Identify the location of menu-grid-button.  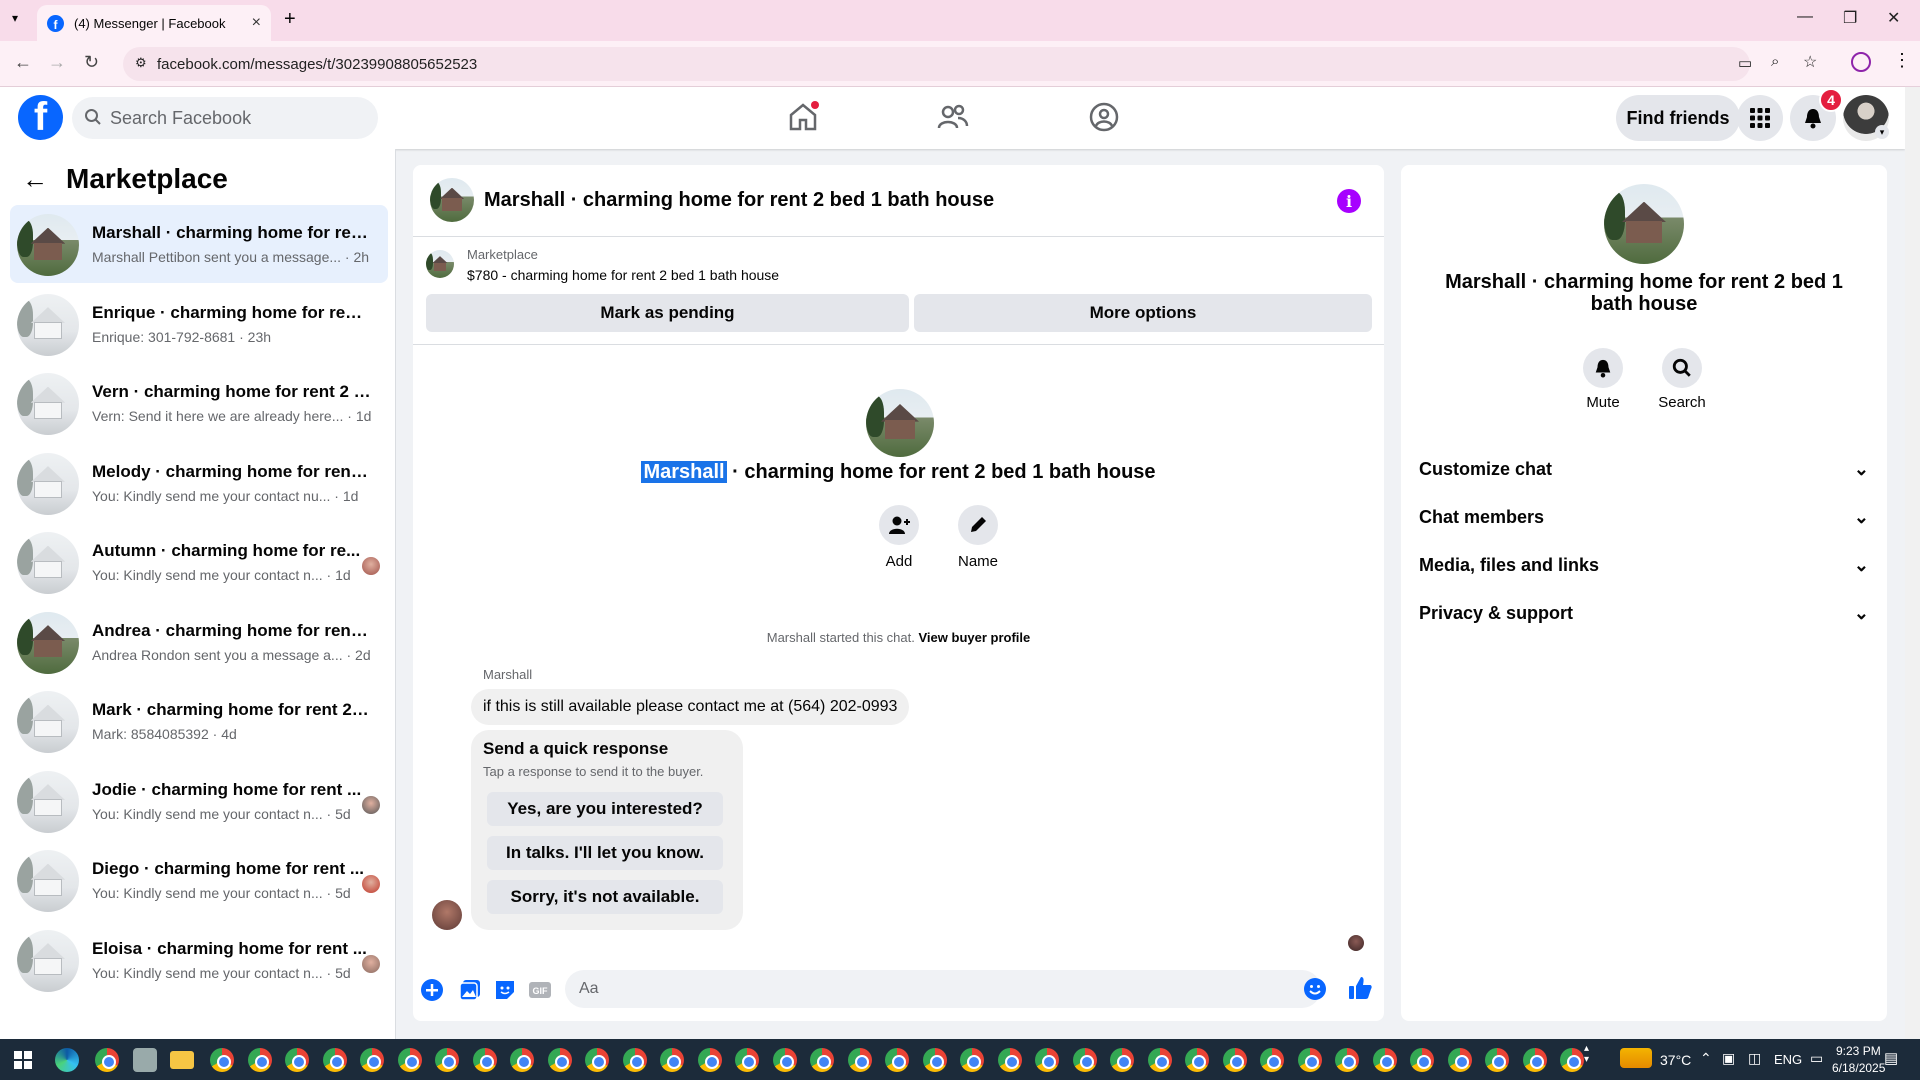
(1760, 118).